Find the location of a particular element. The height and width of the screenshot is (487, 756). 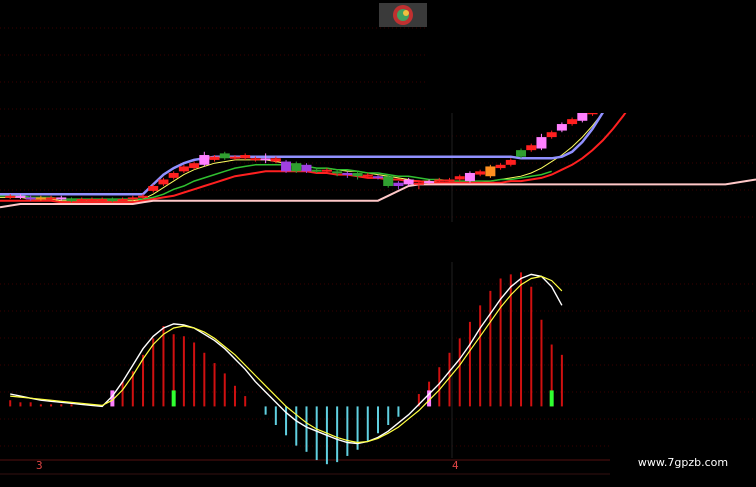

chart-separator is located at coordinates (378, 242).